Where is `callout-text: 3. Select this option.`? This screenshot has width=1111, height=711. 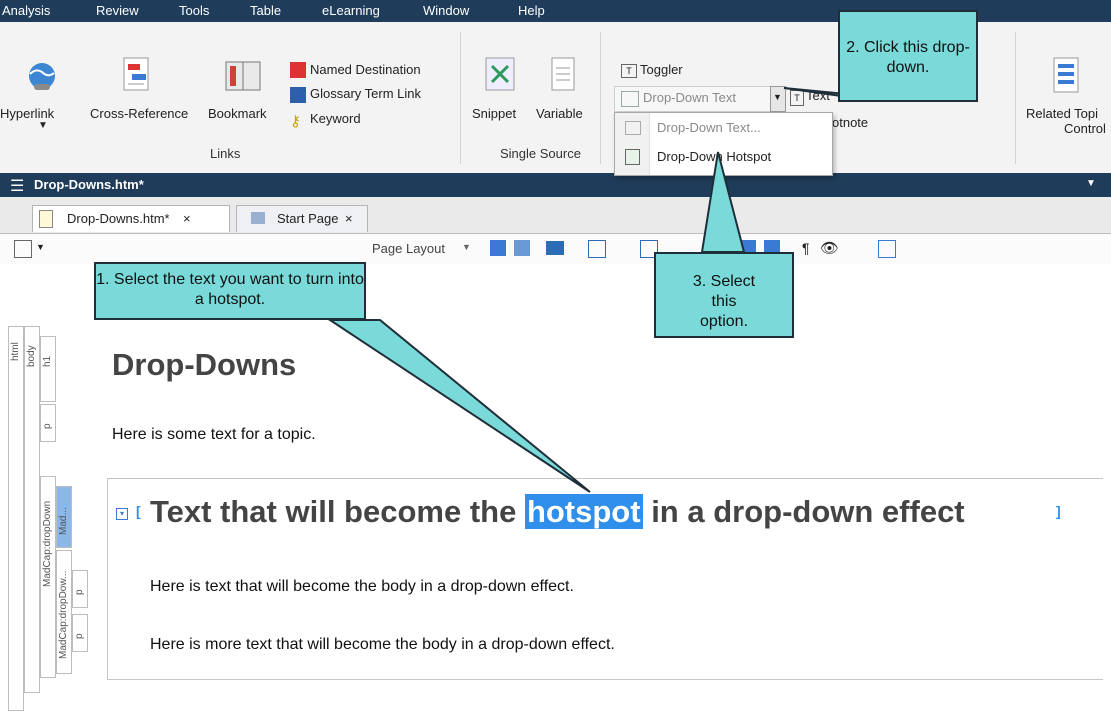
callout-text: 3. Select this option. is located at coordinates (724, 301).